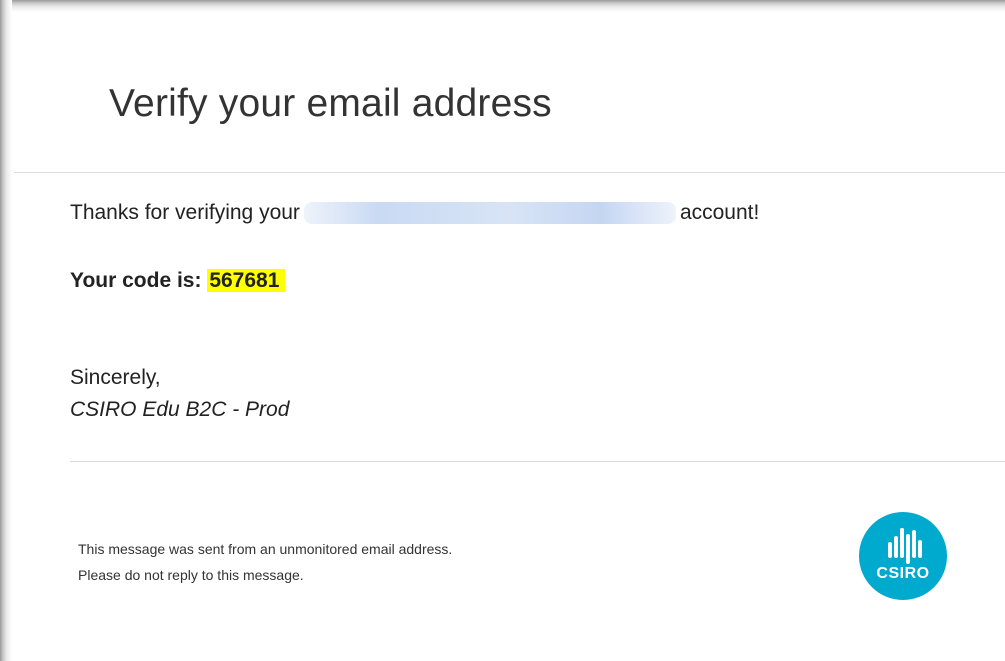 The height and width of the screenshot is (661, 1005). I want to click on csiro-logo-icon: CSIRO, so click(903, 556).